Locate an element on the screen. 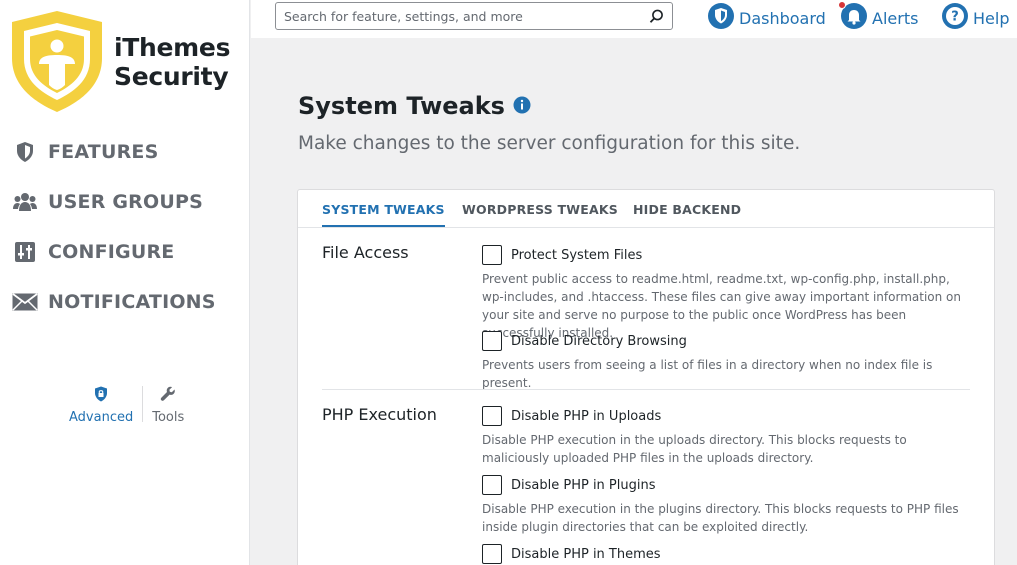 The width and height of the screenshot is (1017, 565). section-title-php-execution: PHP Execution is located at coordinates (379, 414).